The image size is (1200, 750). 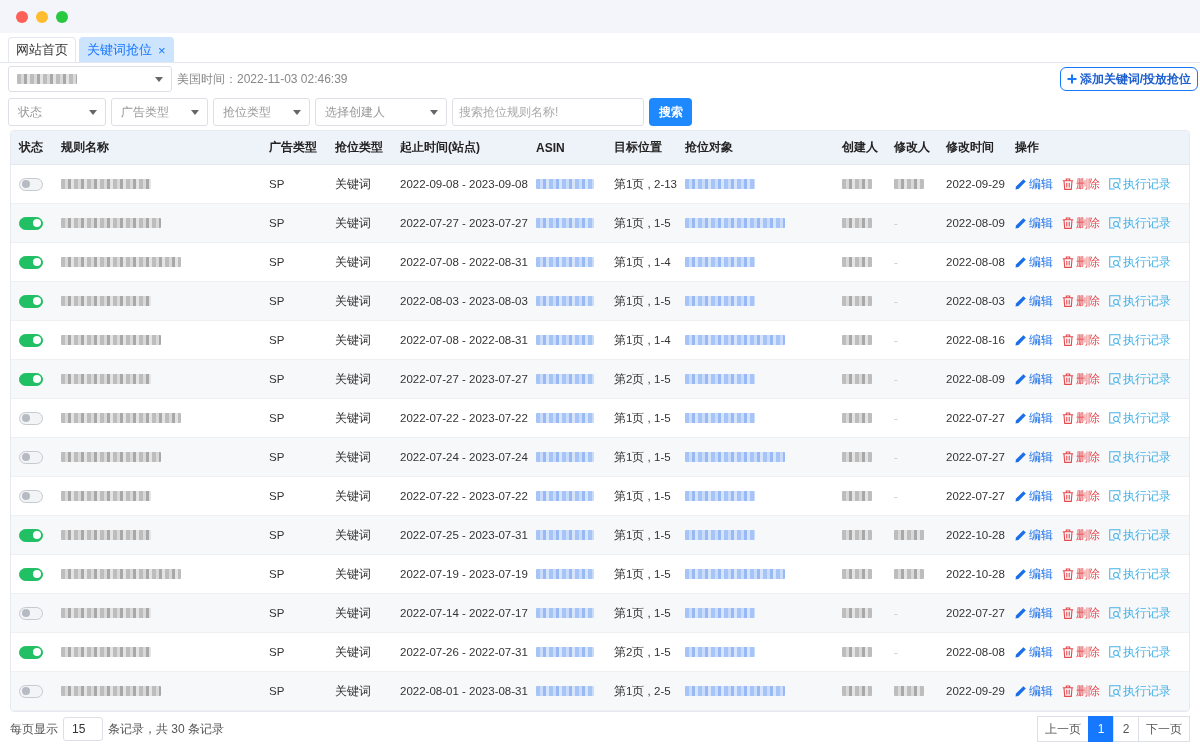 I want to click on page-size-field: 15, so click(x=83, y=729).